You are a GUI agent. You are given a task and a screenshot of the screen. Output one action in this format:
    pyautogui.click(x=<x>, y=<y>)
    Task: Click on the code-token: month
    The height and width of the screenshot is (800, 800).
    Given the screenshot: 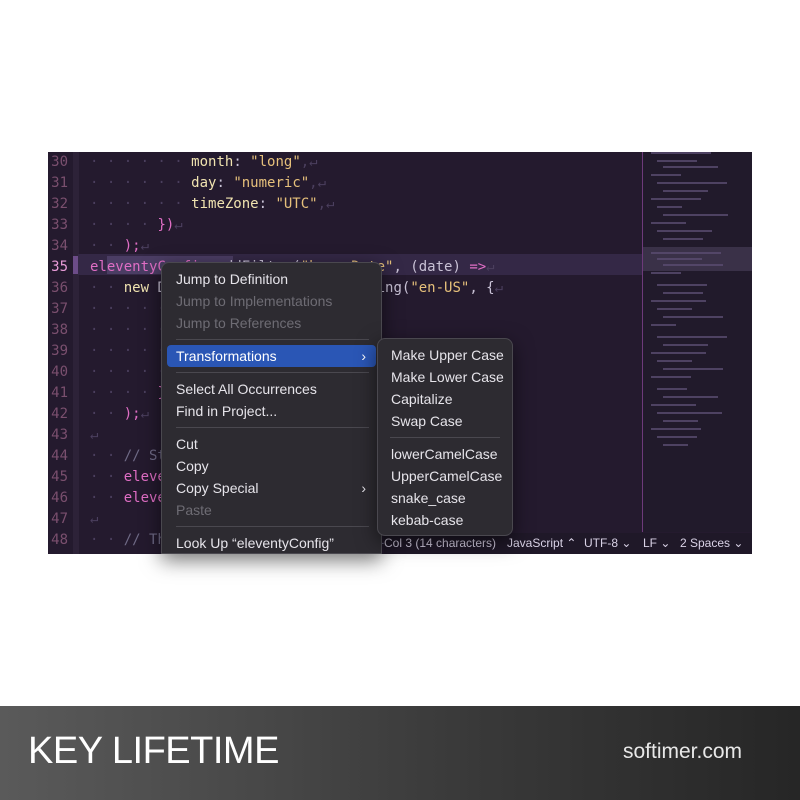 What is the action you would take?
    pyautogui.click(x=212, y=162)
    